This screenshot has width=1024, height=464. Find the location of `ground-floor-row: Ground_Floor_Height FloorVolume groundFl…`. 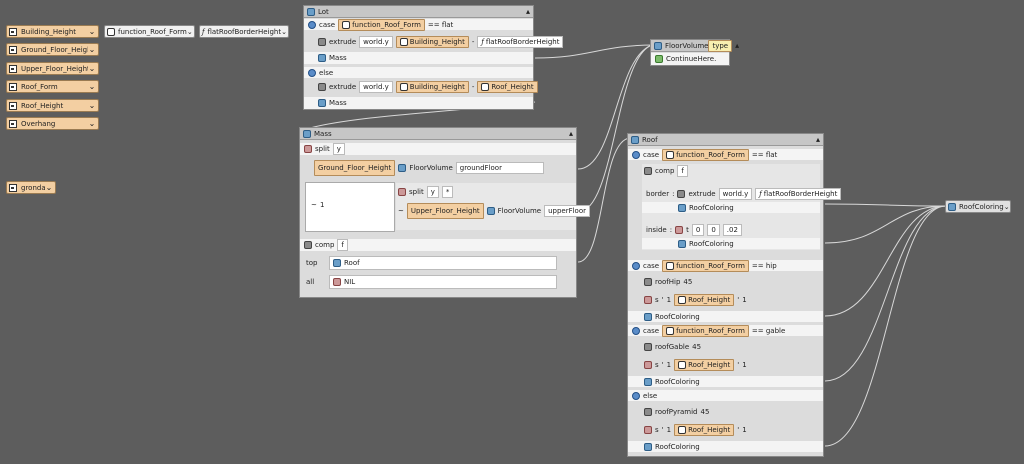

ground-floor-row: Ground_Floor_Height FloorVolume groundFl… is located at coordinates (438, 168).